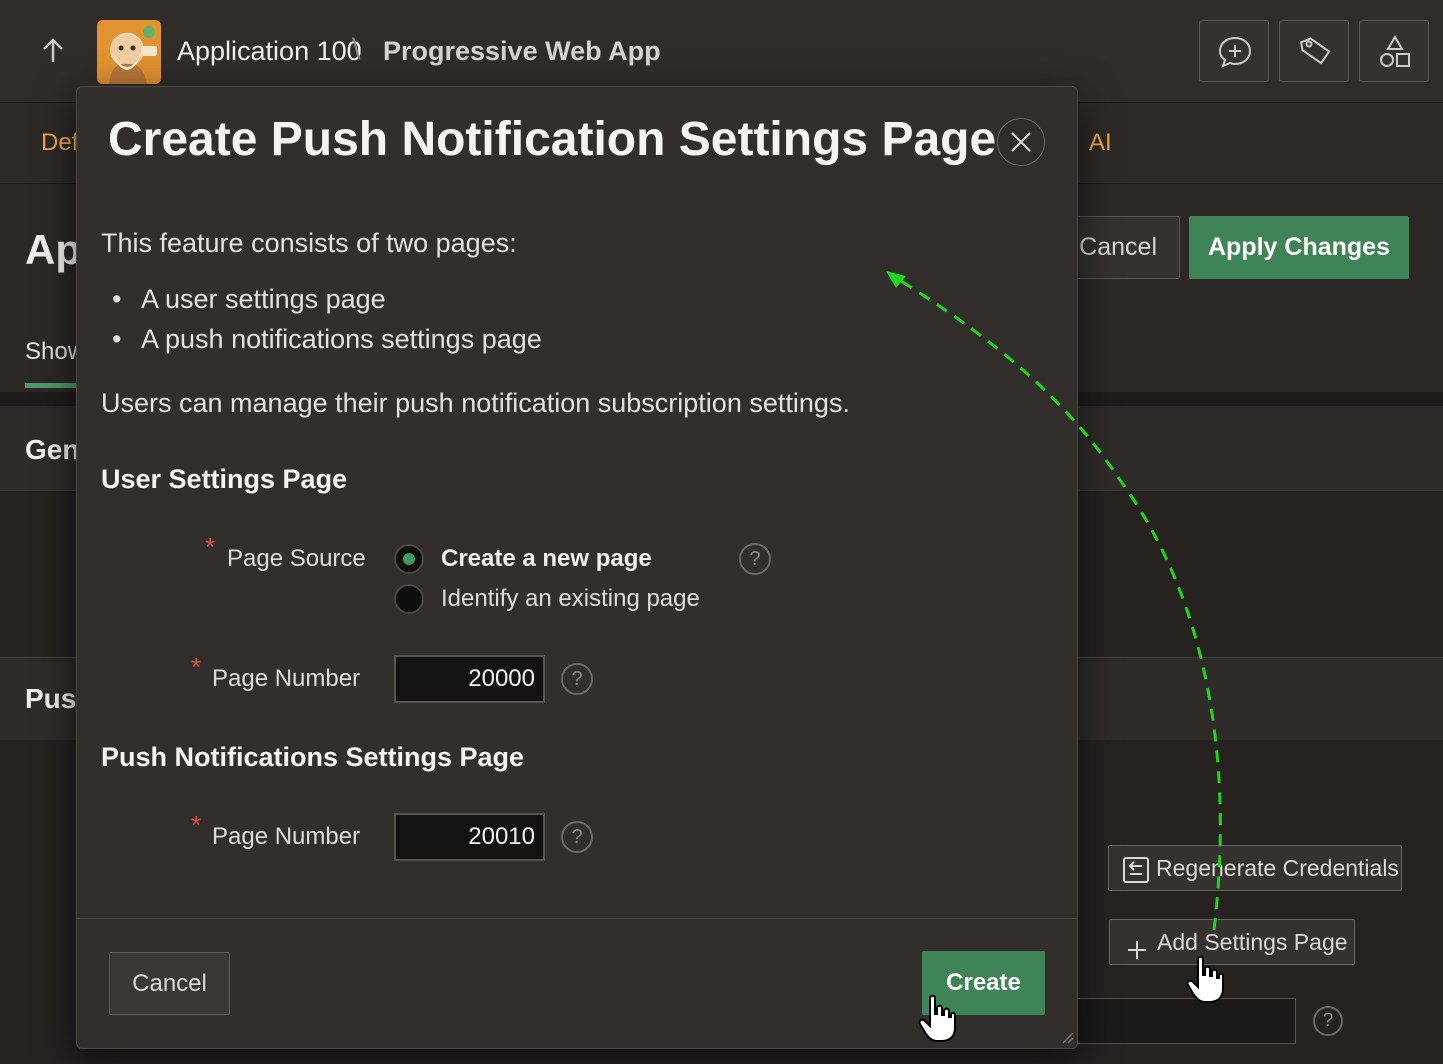 The height and width of the screenshot is (1064, 1443). I want to click on active-tab-indicator, so click(52, 385).